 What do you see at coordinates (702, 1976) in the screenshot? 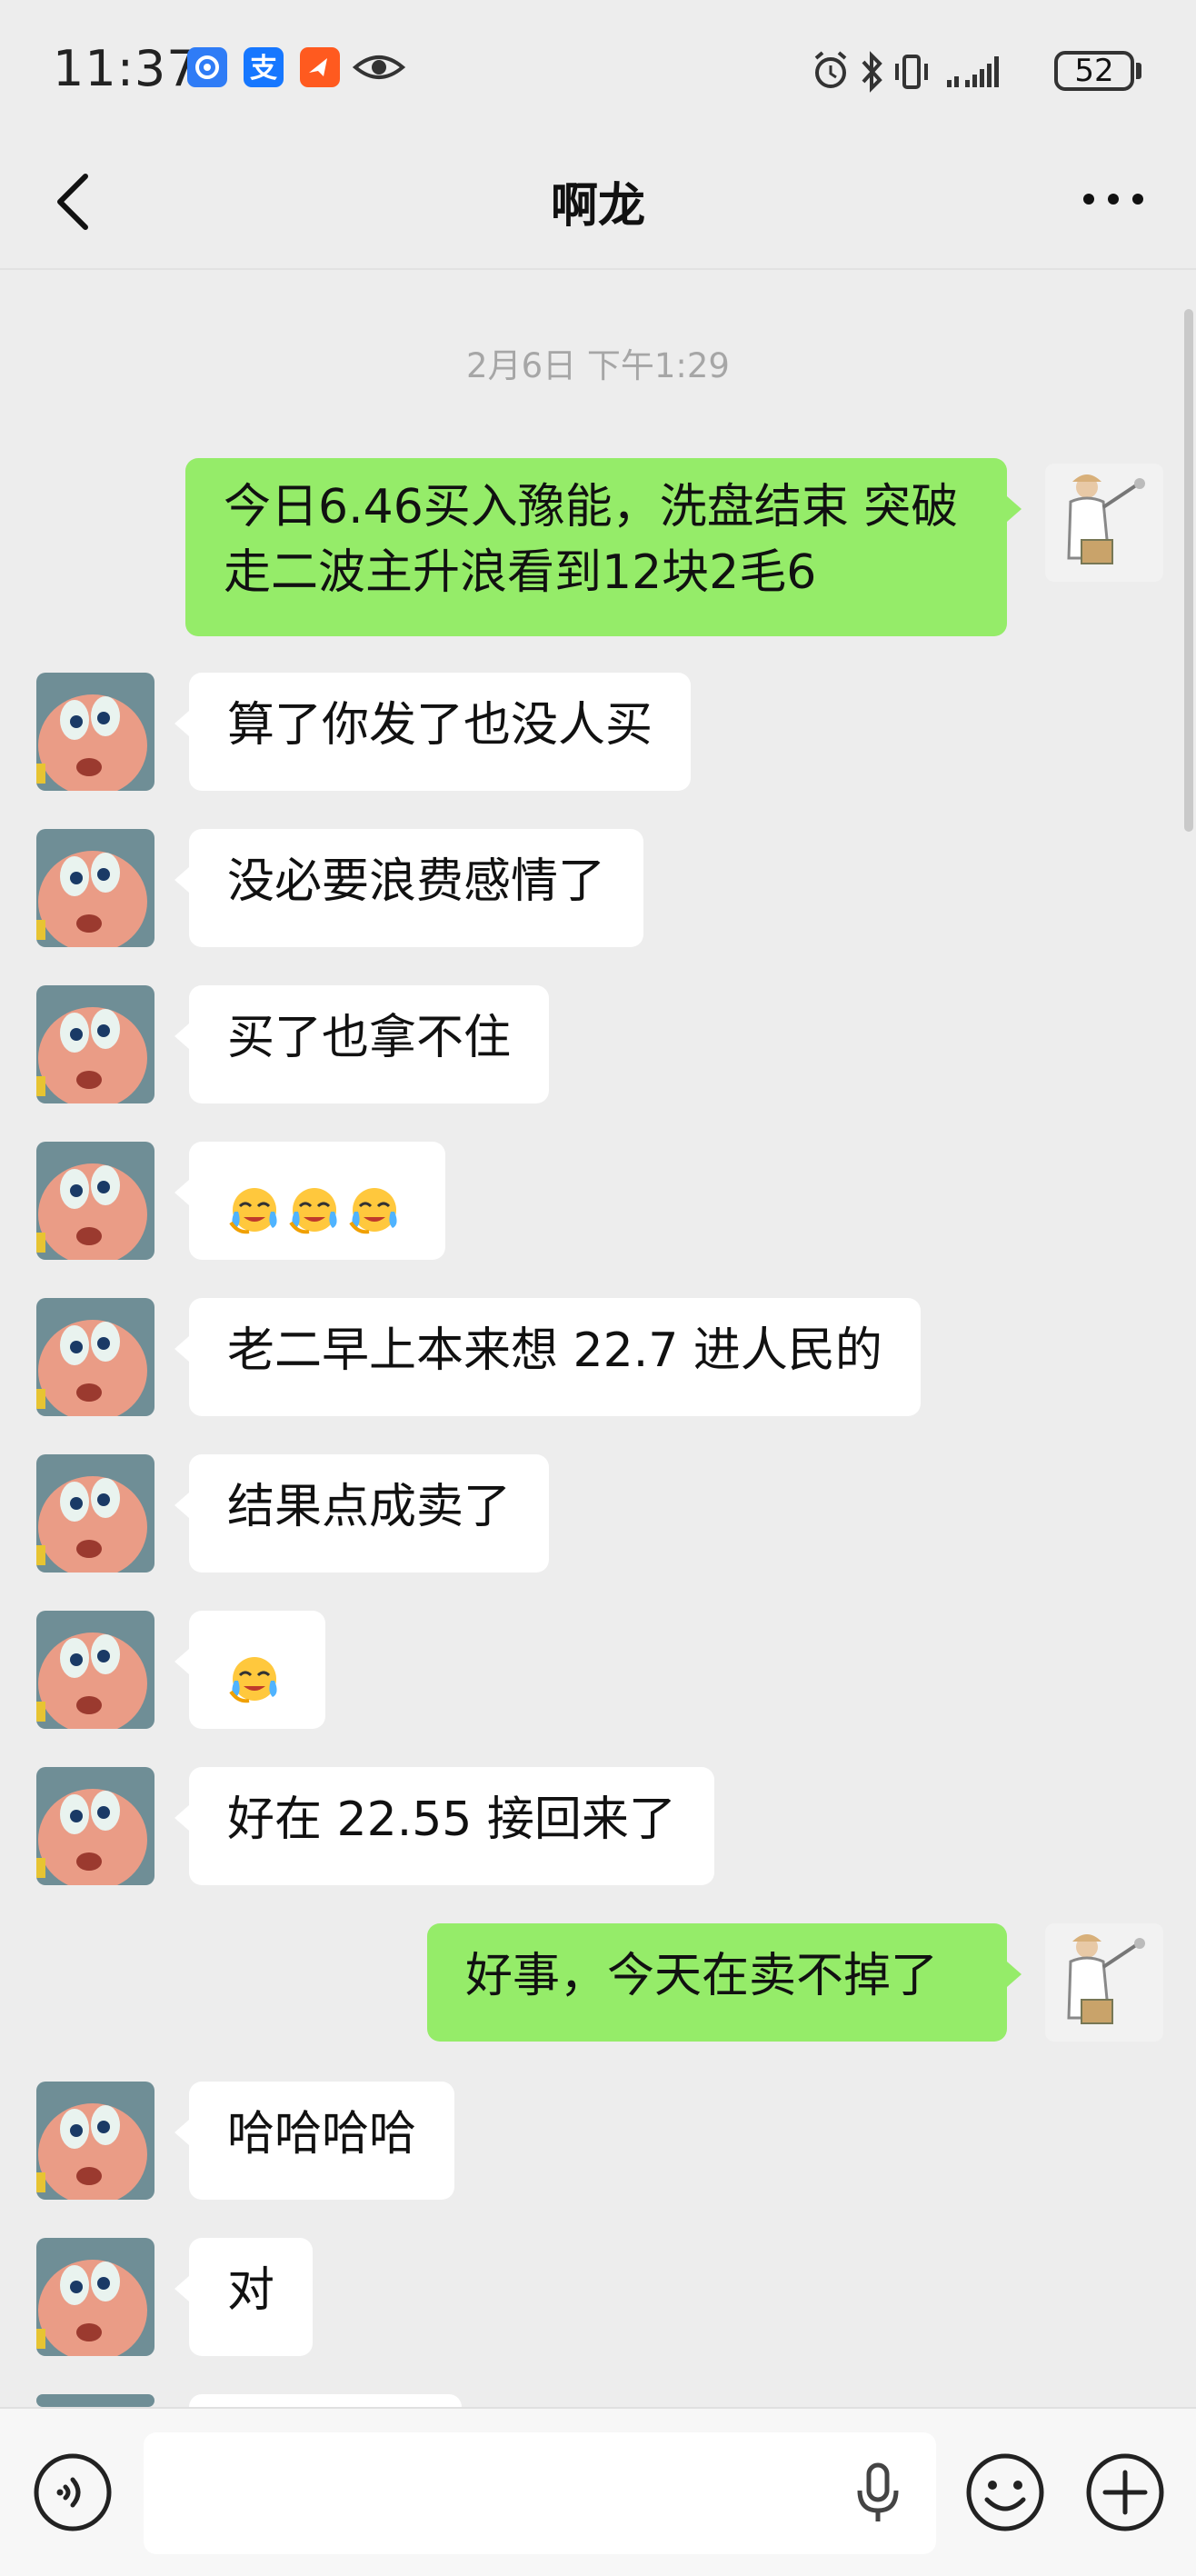
I see `message-text: 好事，今天在卖不掉了` at bounding box center [702, 1976].